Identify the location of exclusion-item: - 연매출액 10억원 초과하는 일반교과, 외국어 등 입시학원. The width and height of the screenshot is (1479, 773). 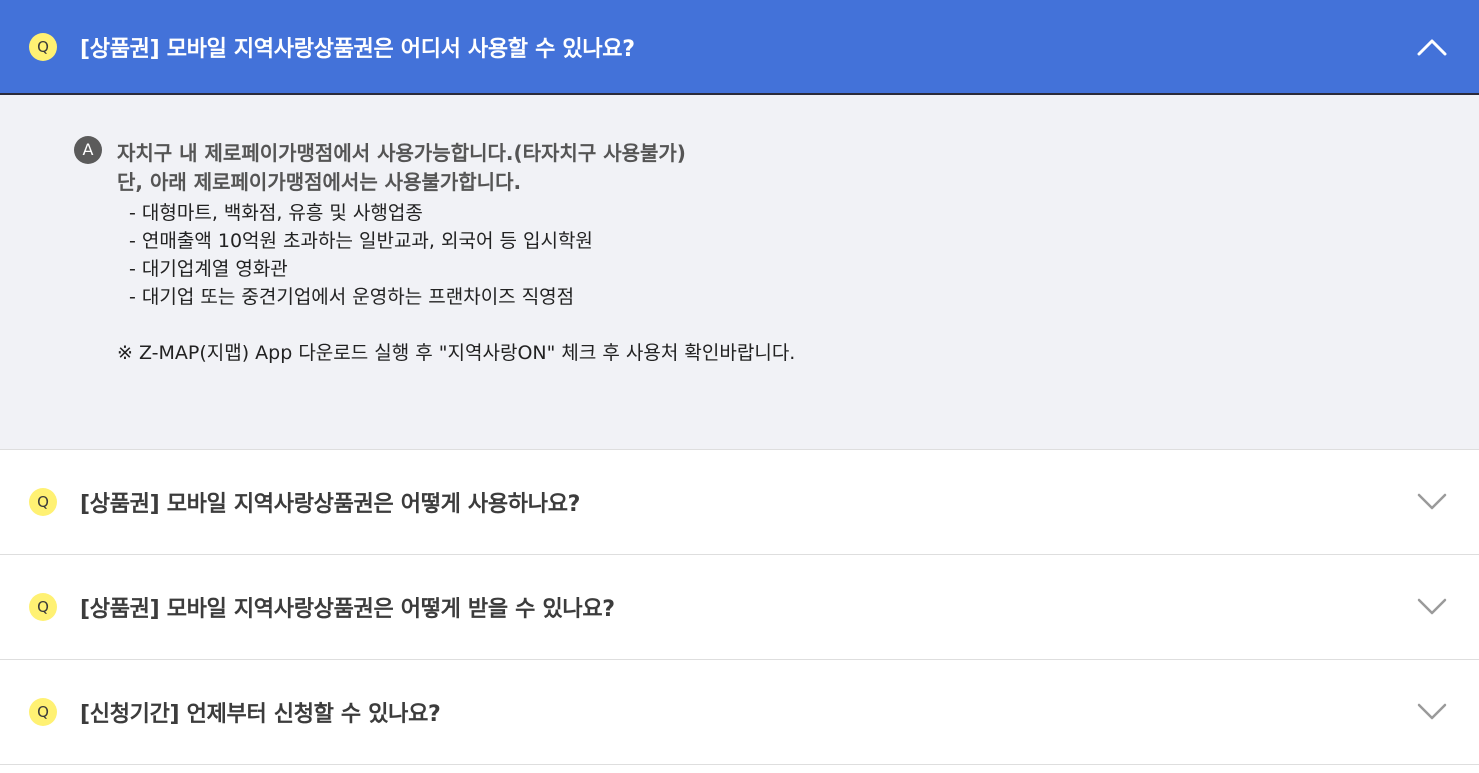
(361, 241).